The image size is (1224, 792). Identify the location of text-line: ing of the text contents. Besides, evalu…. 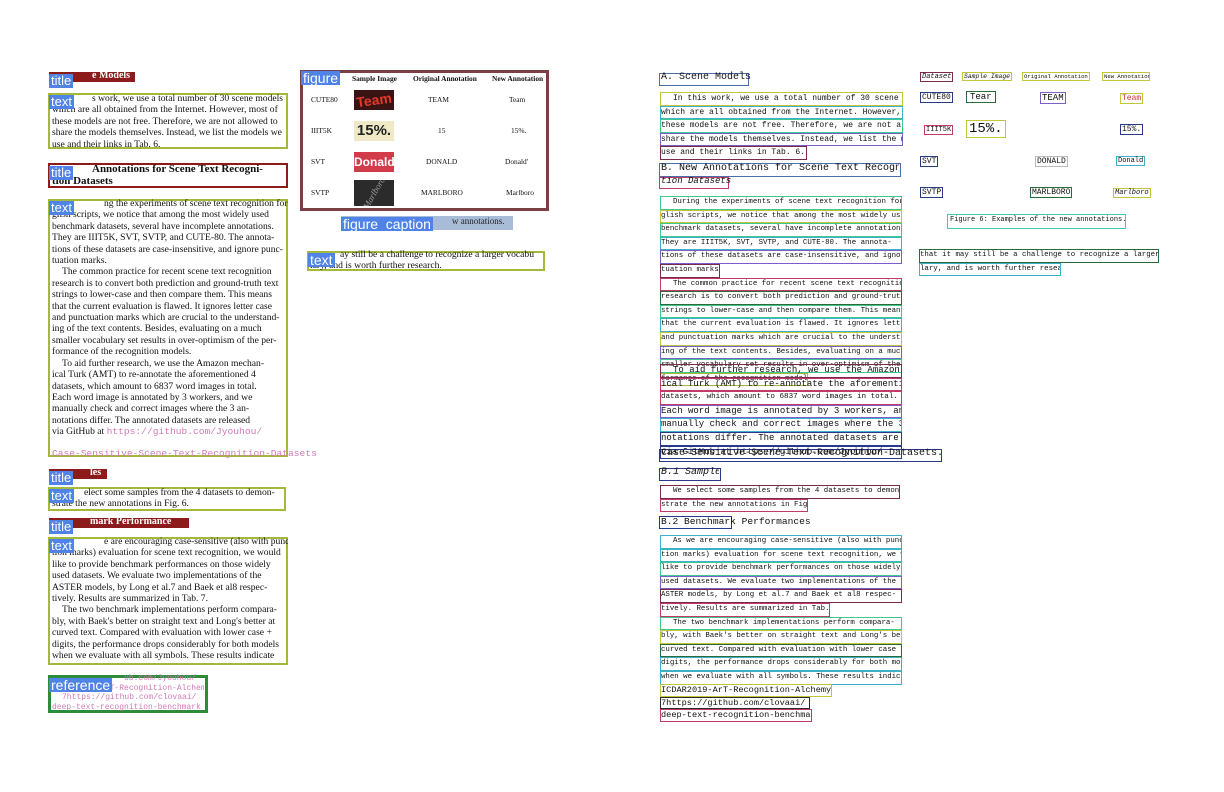
(157, 329).